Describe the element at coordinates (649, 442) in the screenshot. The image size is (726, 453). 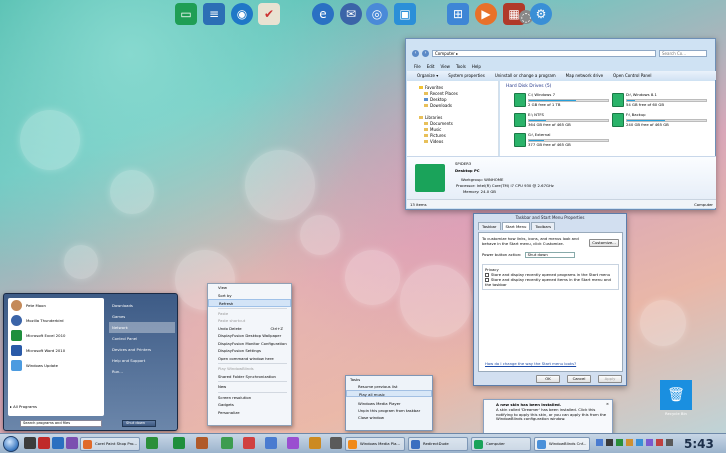
I see `display-tray-icon` at that location.